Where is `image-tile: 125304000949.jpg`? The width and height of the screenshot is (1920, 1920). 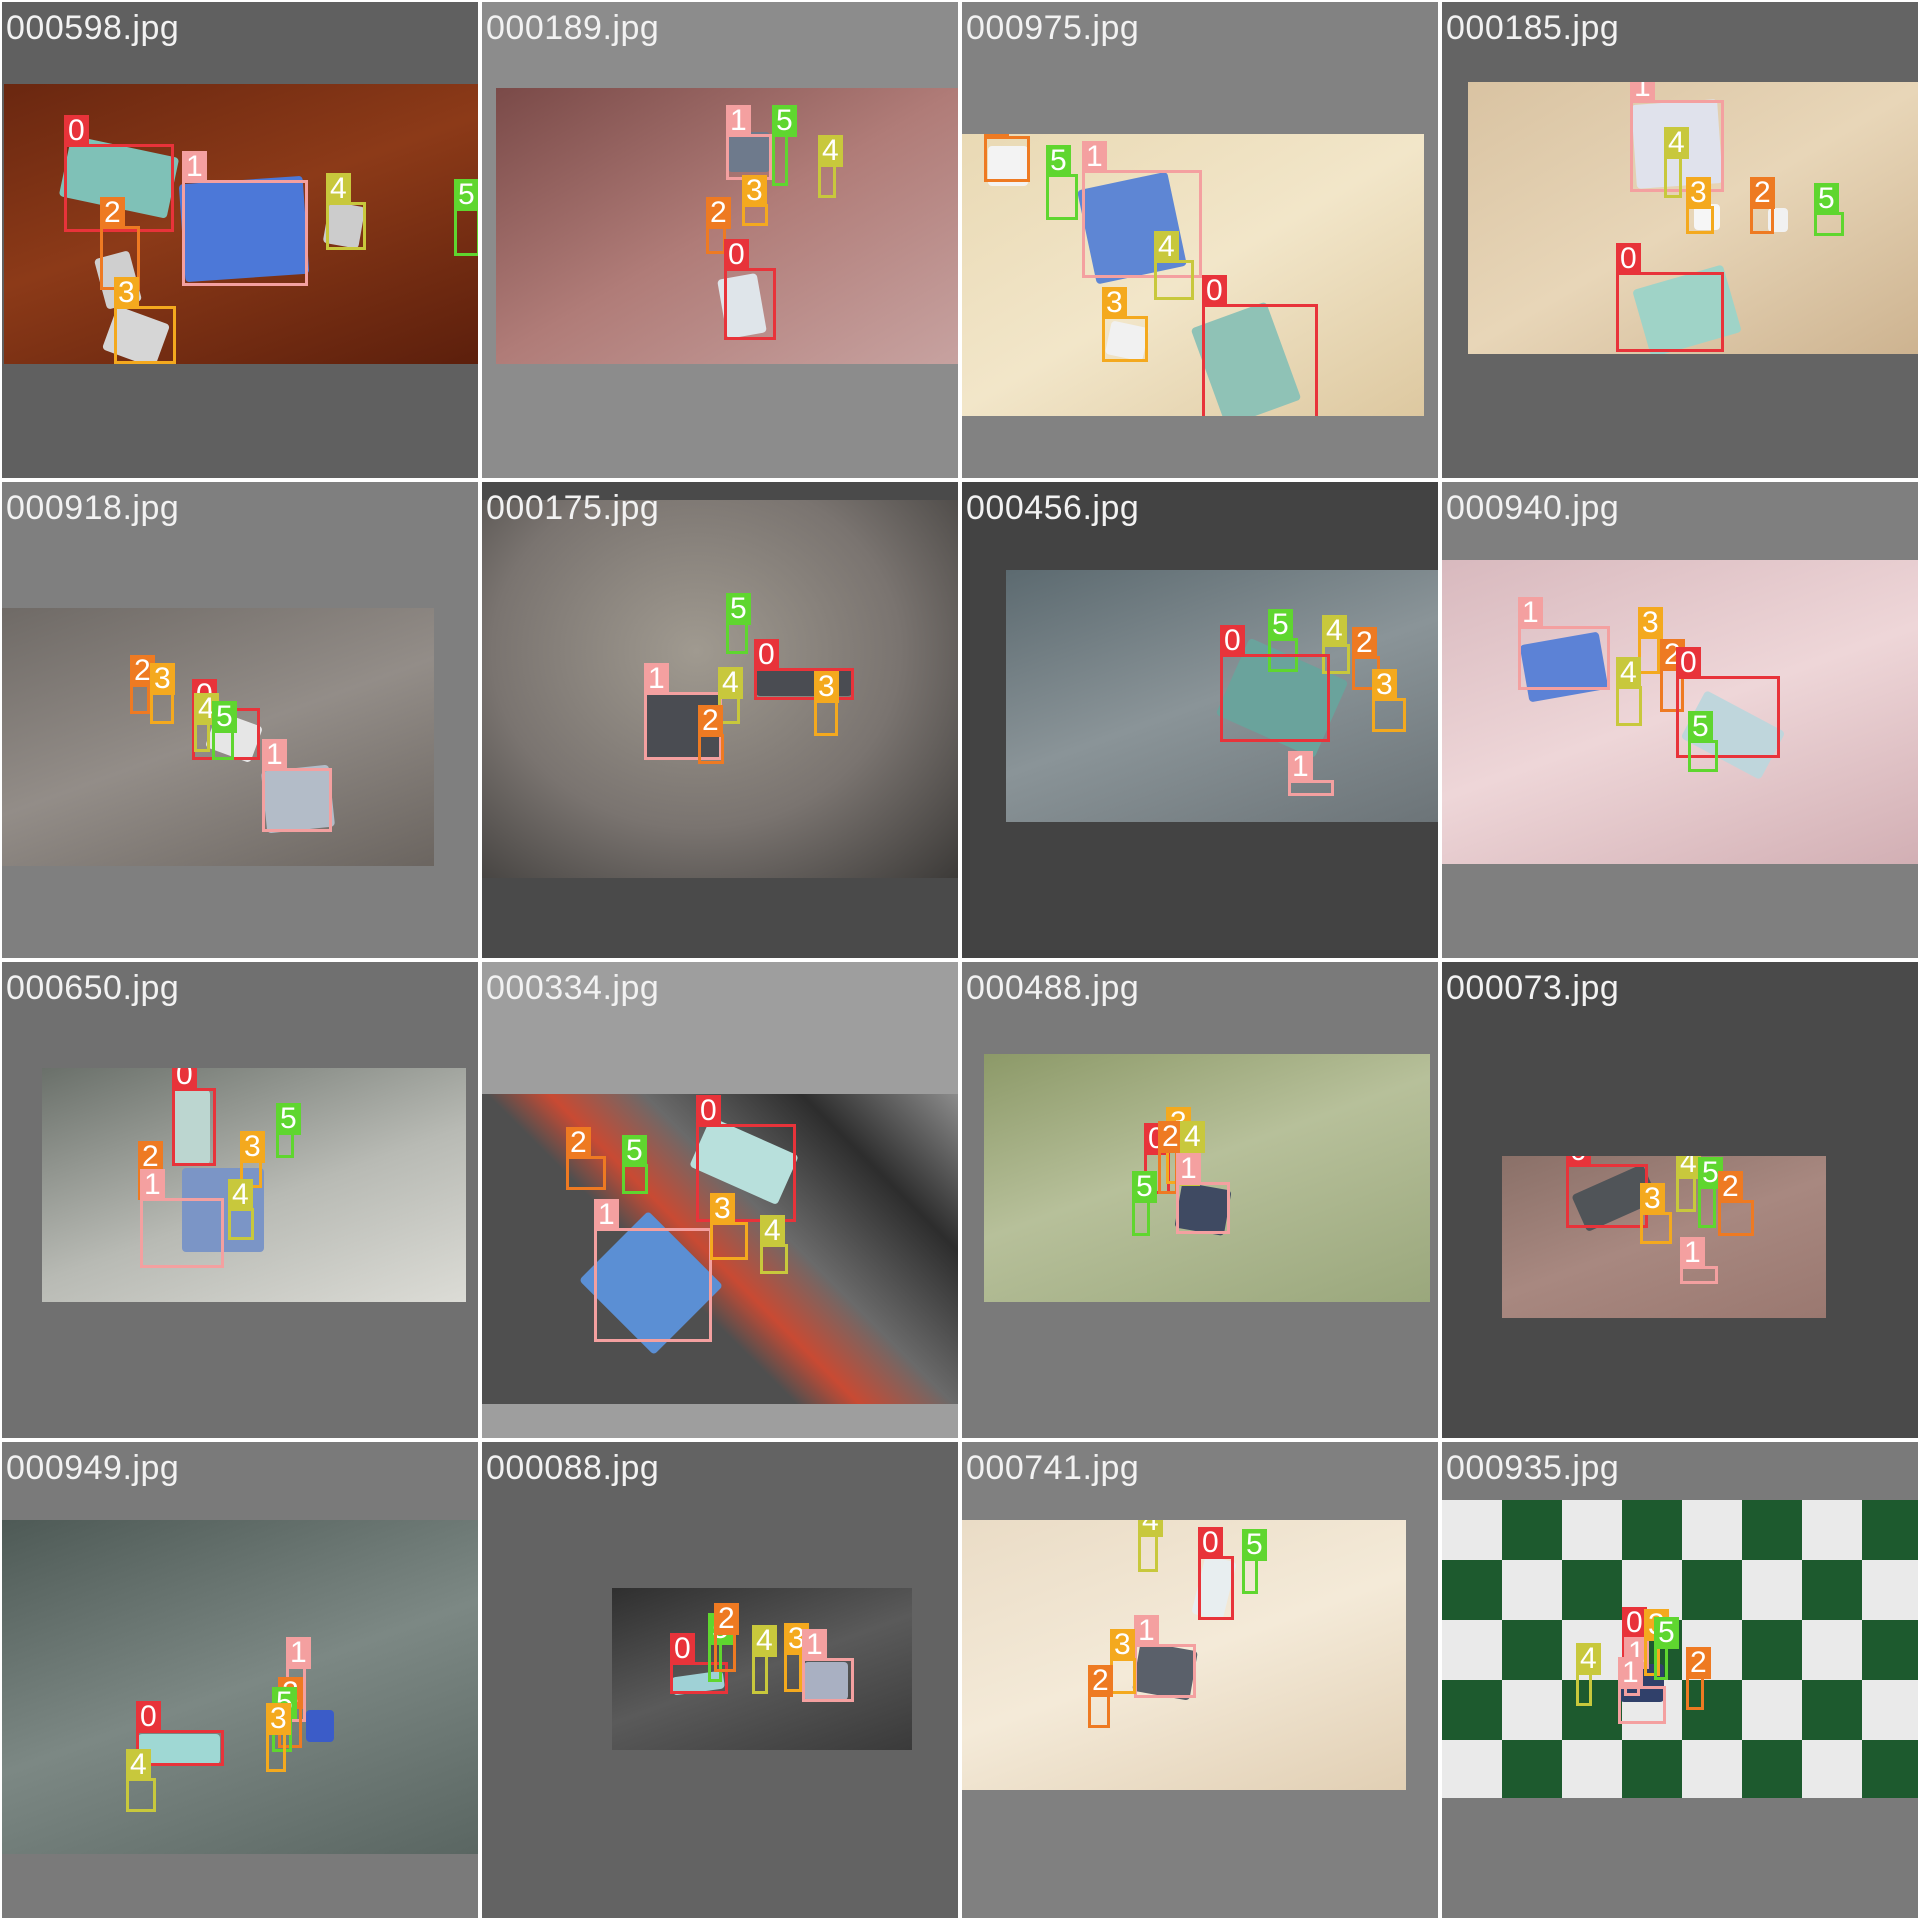
image-tile: 125304000949.jpg is located at coordinates (240, 1680).